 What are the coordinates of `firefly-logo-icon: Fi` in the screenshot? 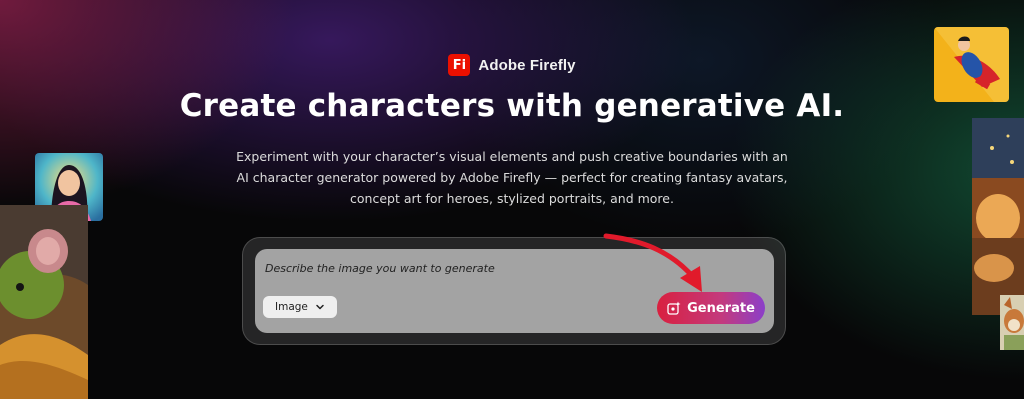 It's located at (459, 65).